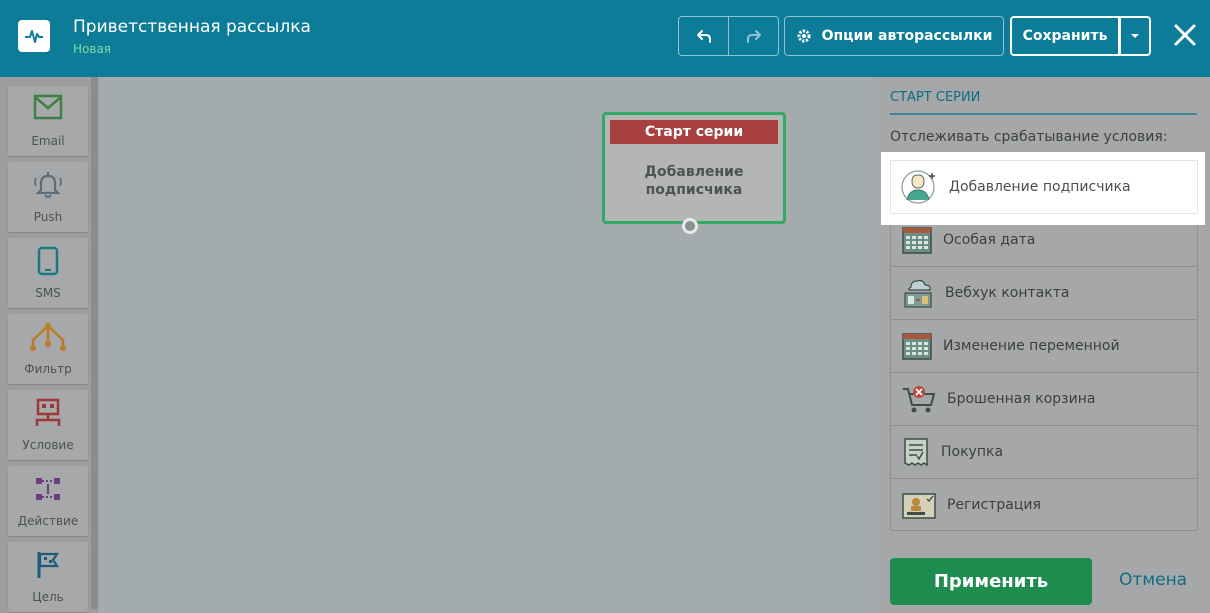 Image resolution: width=1210 pixels, height=613 pixels. I want to click on trigger-option-variable-change: Изменение переменной, so click(1044, 345).